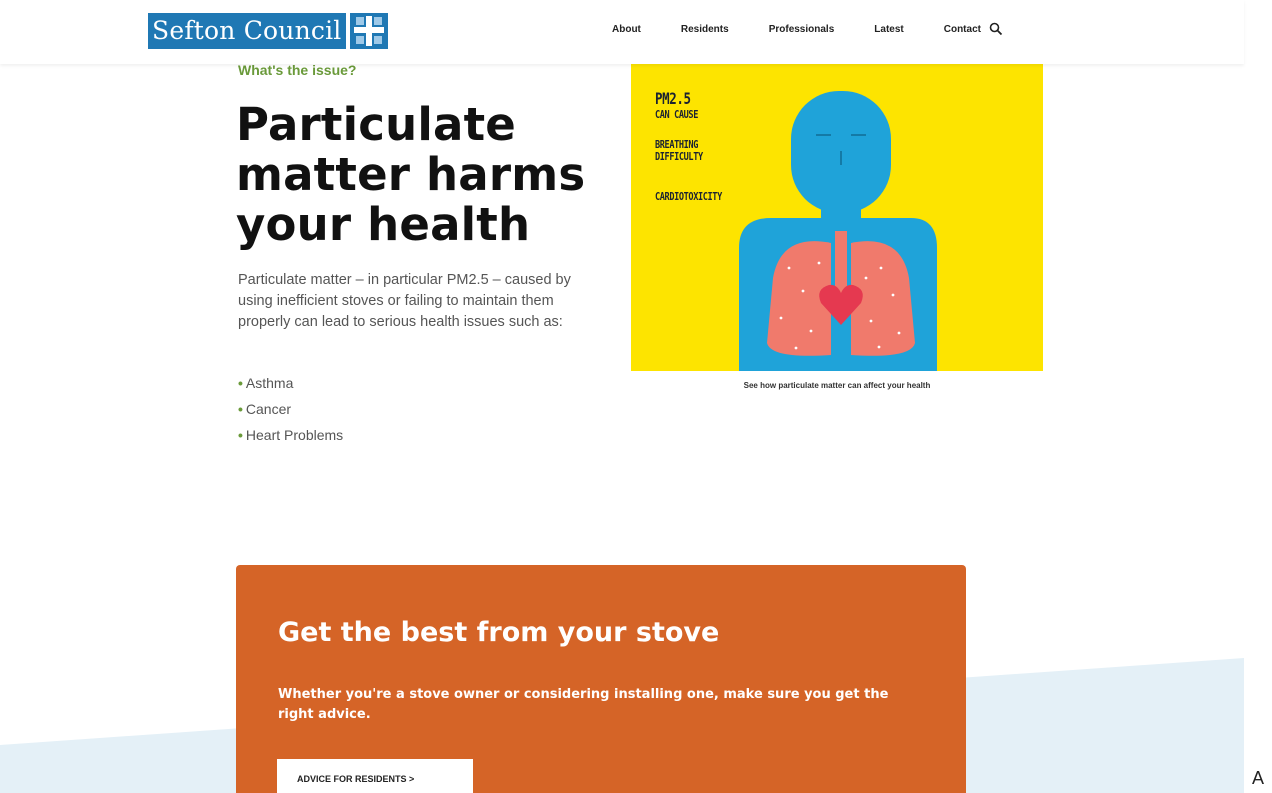  What do you see at coordinates (294, 435) in the screenshot?
I see `list-item-label: Heart Problems` at bounding box center [294, 435].